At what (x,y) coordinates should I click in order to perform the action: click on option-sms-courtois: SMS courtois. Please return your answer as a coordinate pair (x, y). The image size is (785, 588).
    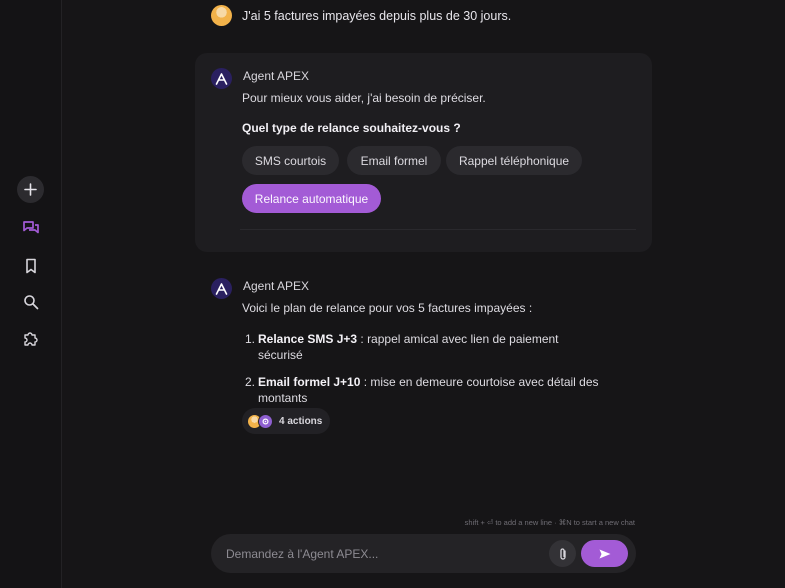
    Looking at the image, I should click on (290, 160).